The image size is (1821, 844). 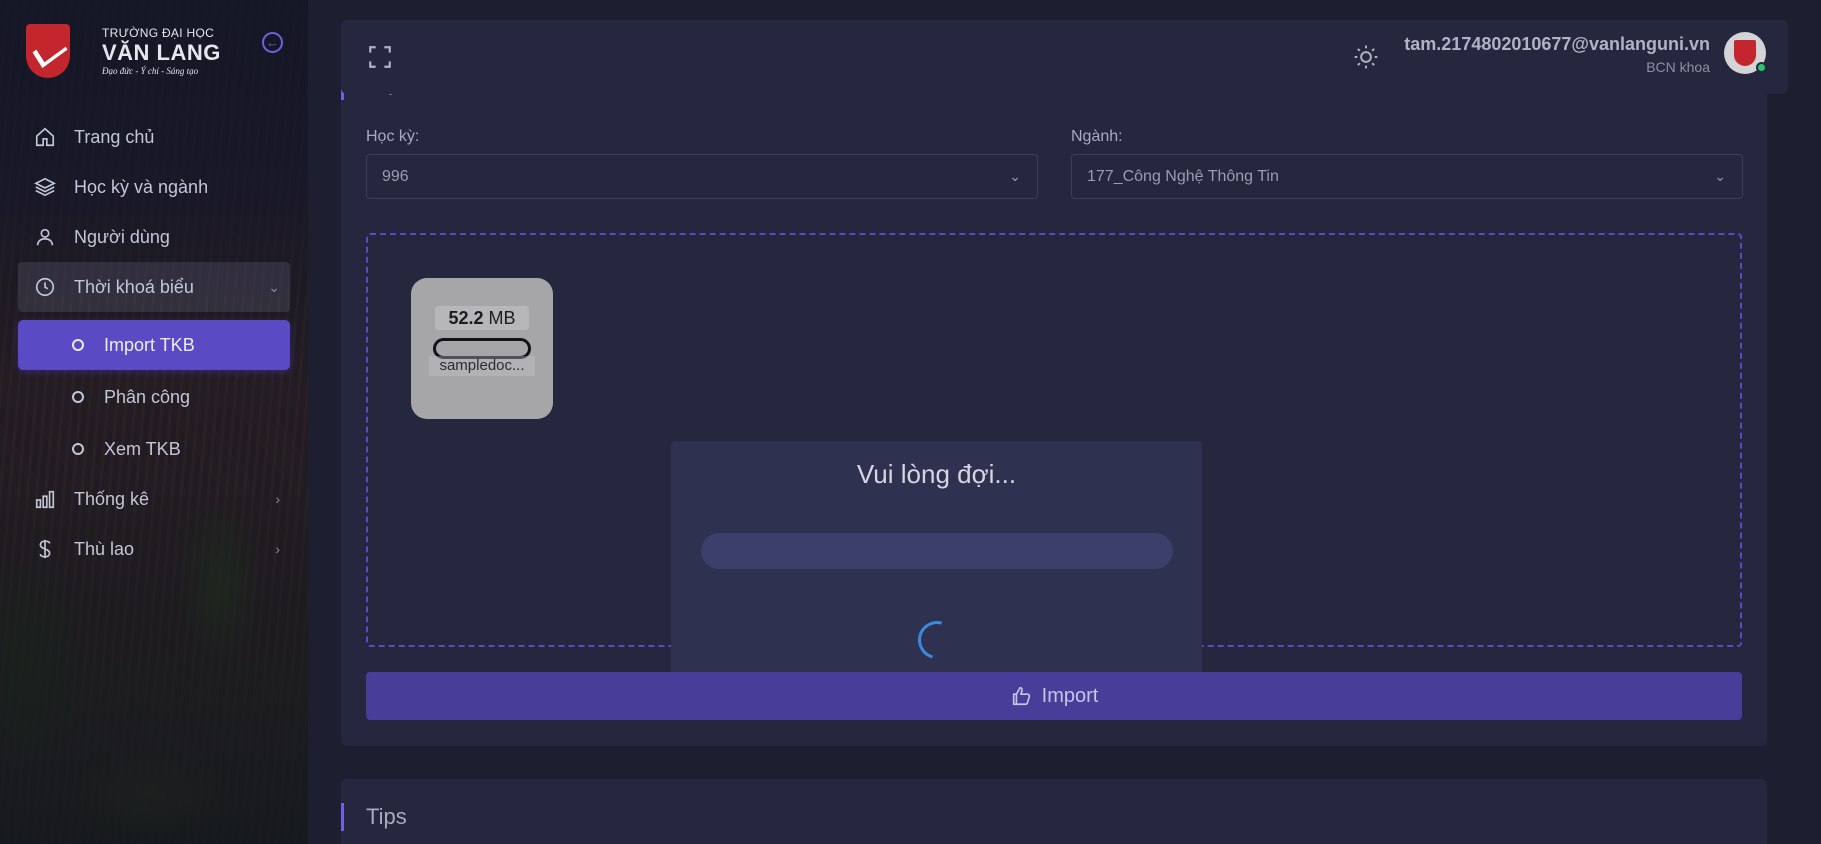 What do you see at coordinates (134, 286) in the screenshot?
I see `sidebar-item-label: Thời khoá biểu` at bounding box center [134, 286].